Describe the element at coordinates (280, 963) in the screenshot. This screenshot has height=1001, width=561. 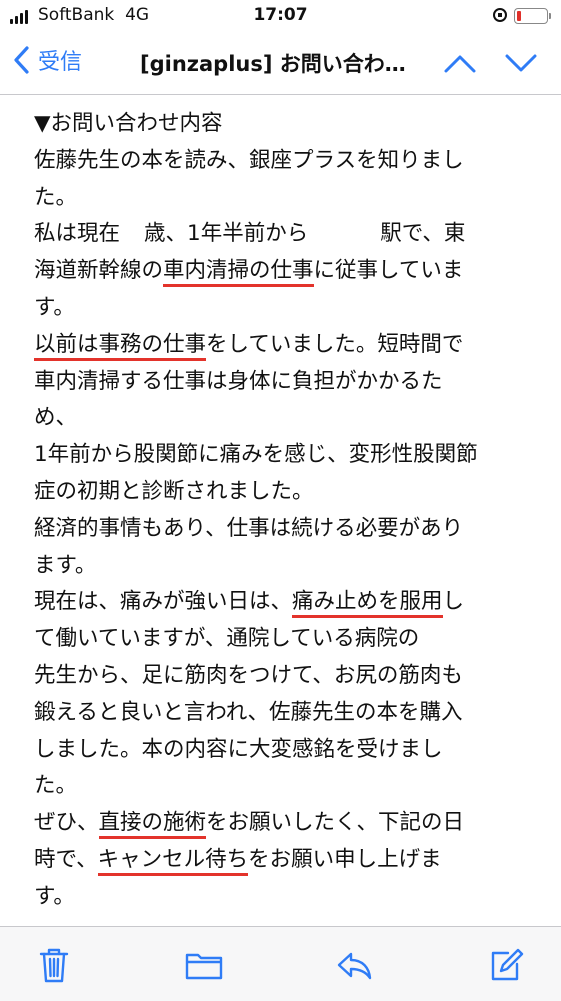
I see `mail-toolbar` at that location.